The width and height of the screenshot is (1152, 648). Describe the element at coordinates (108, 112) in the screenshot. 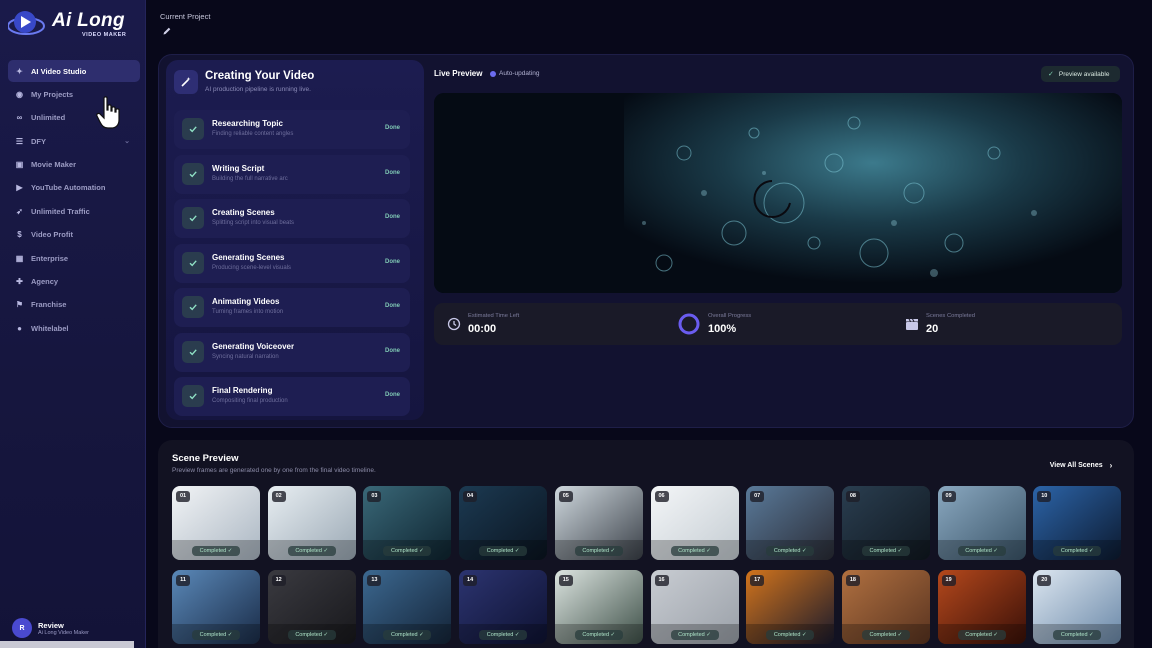

I see `hand-cursor-icon` at that location.